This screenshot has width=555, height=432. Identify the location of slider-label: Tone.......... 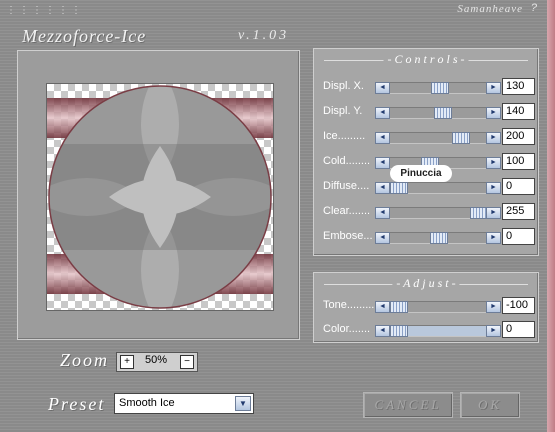
(349, 305).